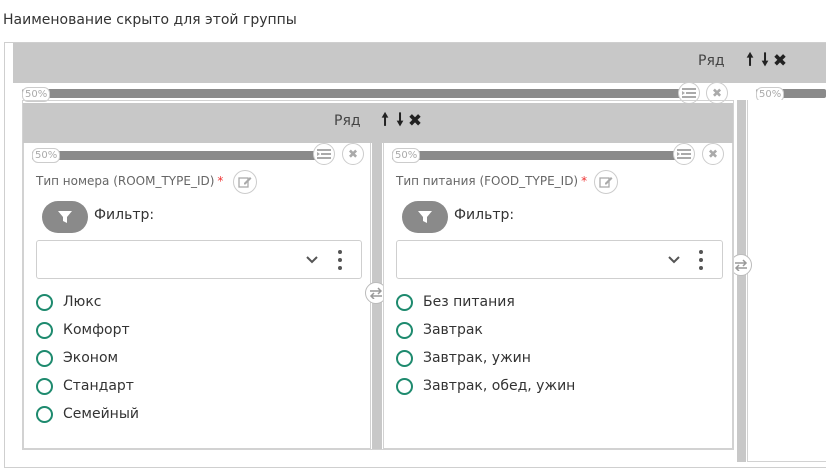 This screenshot has width=826, height=468. What do you see at coordinates (96, 330) in the screenshot?
I see `option-label: Комфорт` at bounding box center [96, 330].